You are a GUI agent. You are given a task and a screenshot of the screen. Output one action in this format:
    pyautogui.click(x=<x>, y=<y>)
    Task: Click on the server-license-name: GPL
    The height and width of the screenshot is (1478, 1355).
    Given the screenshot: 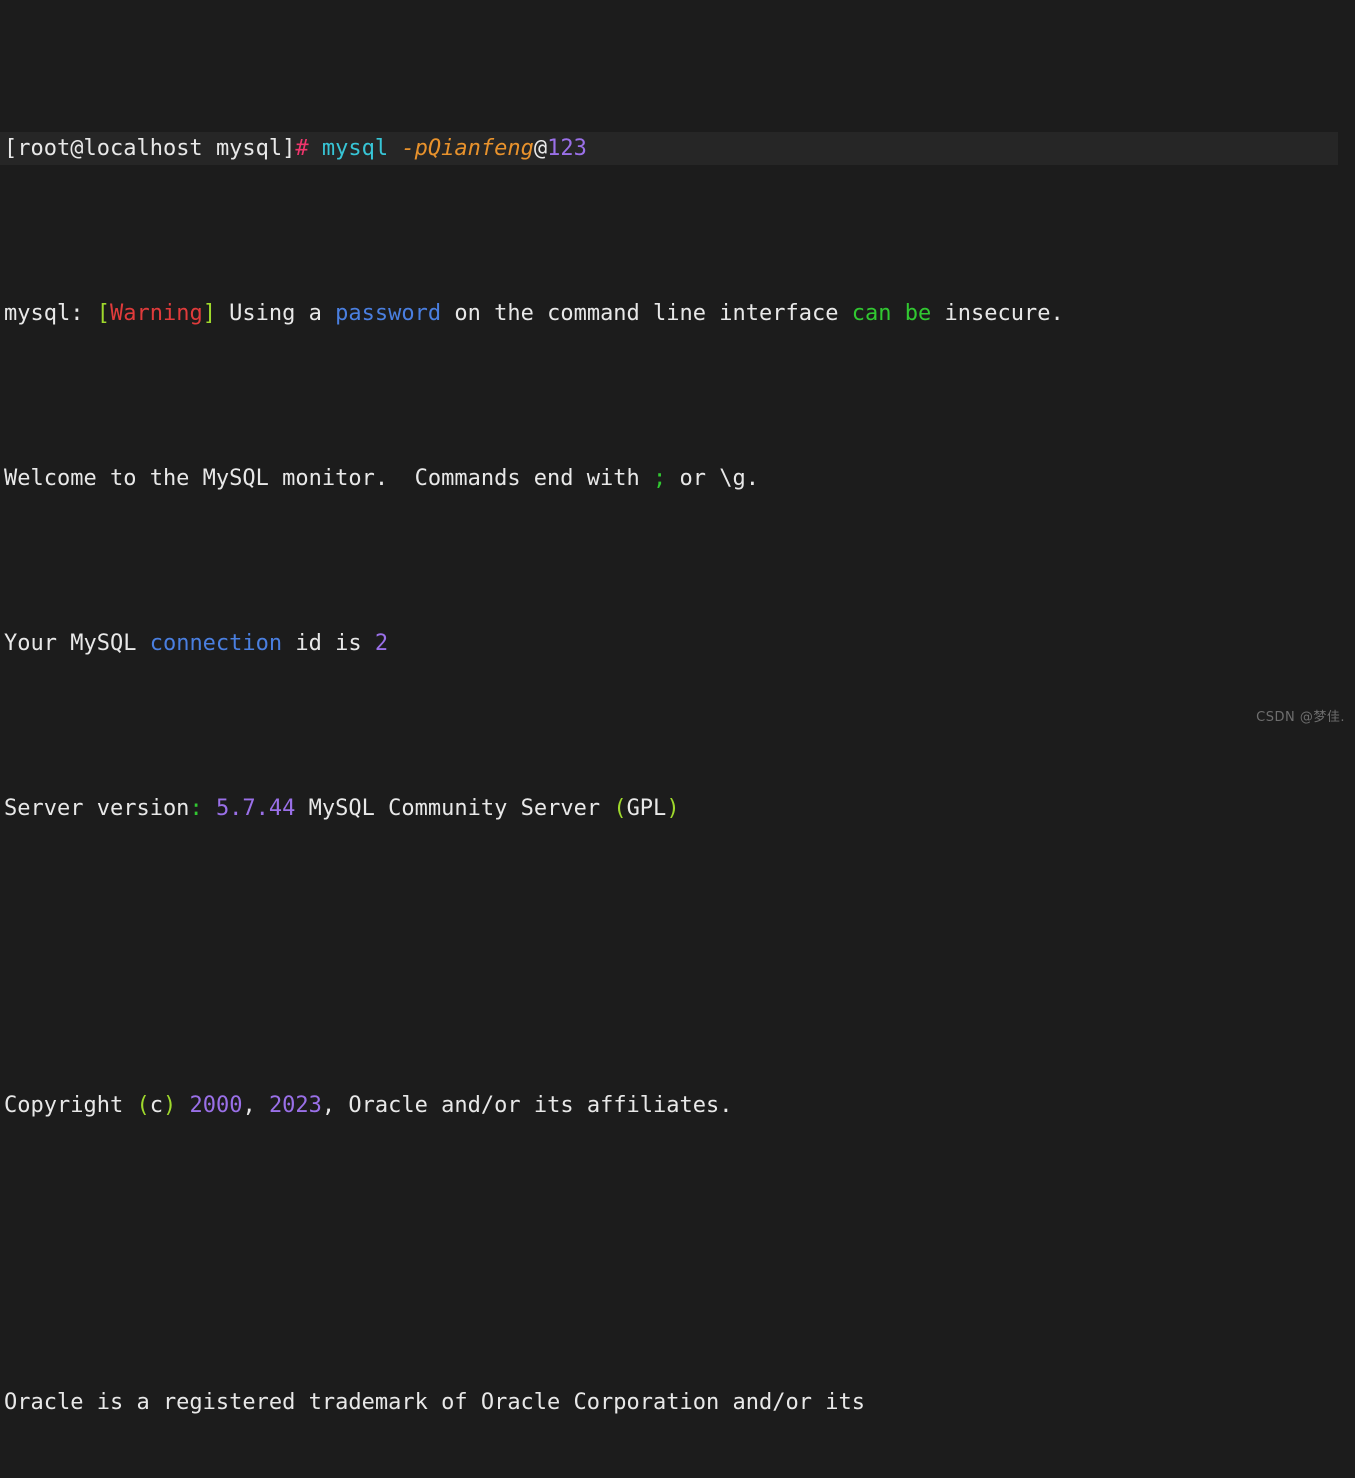 What is the action you would take?
    pyautogui.click(x=646, y=808)
    